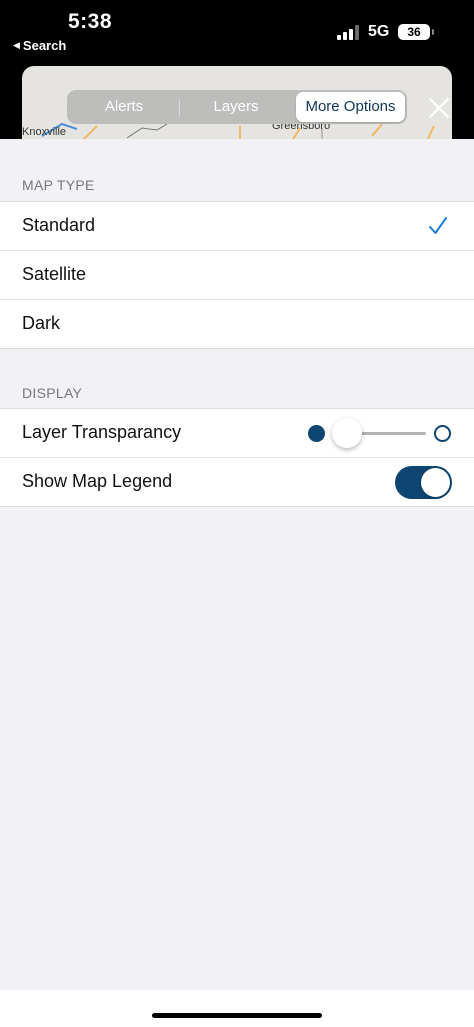  What do you see at coordinates (237, 1015) in the screenshot?
I see `home-indicator` at bounding box center [237, 1015].